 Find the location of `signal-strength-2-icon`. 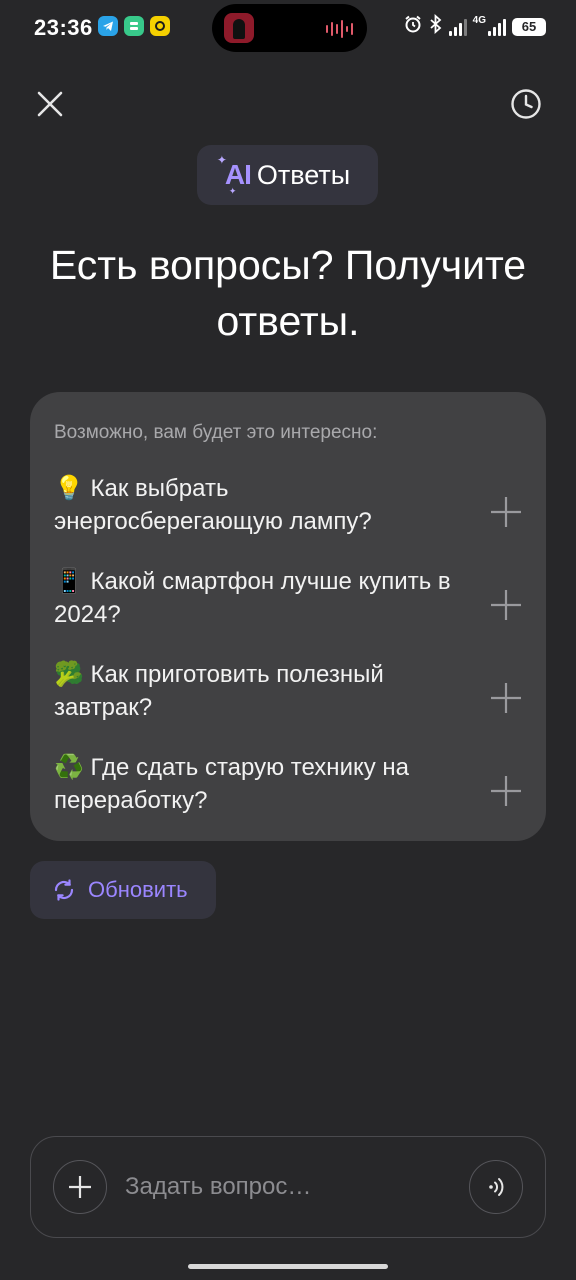

signal-strength-2-icon is located at coordinates (497, 27).